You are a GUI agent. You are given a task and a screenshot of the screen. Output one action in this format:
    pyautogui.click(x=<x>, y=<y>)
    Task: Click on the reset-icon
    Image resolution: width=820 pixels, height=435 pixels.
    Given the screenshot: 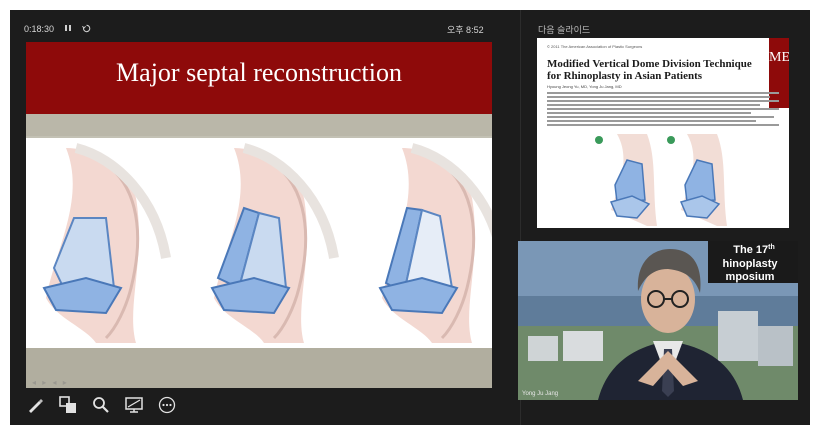 What is the action you would take?
    pyautogui.click(x=86, y=29)
    